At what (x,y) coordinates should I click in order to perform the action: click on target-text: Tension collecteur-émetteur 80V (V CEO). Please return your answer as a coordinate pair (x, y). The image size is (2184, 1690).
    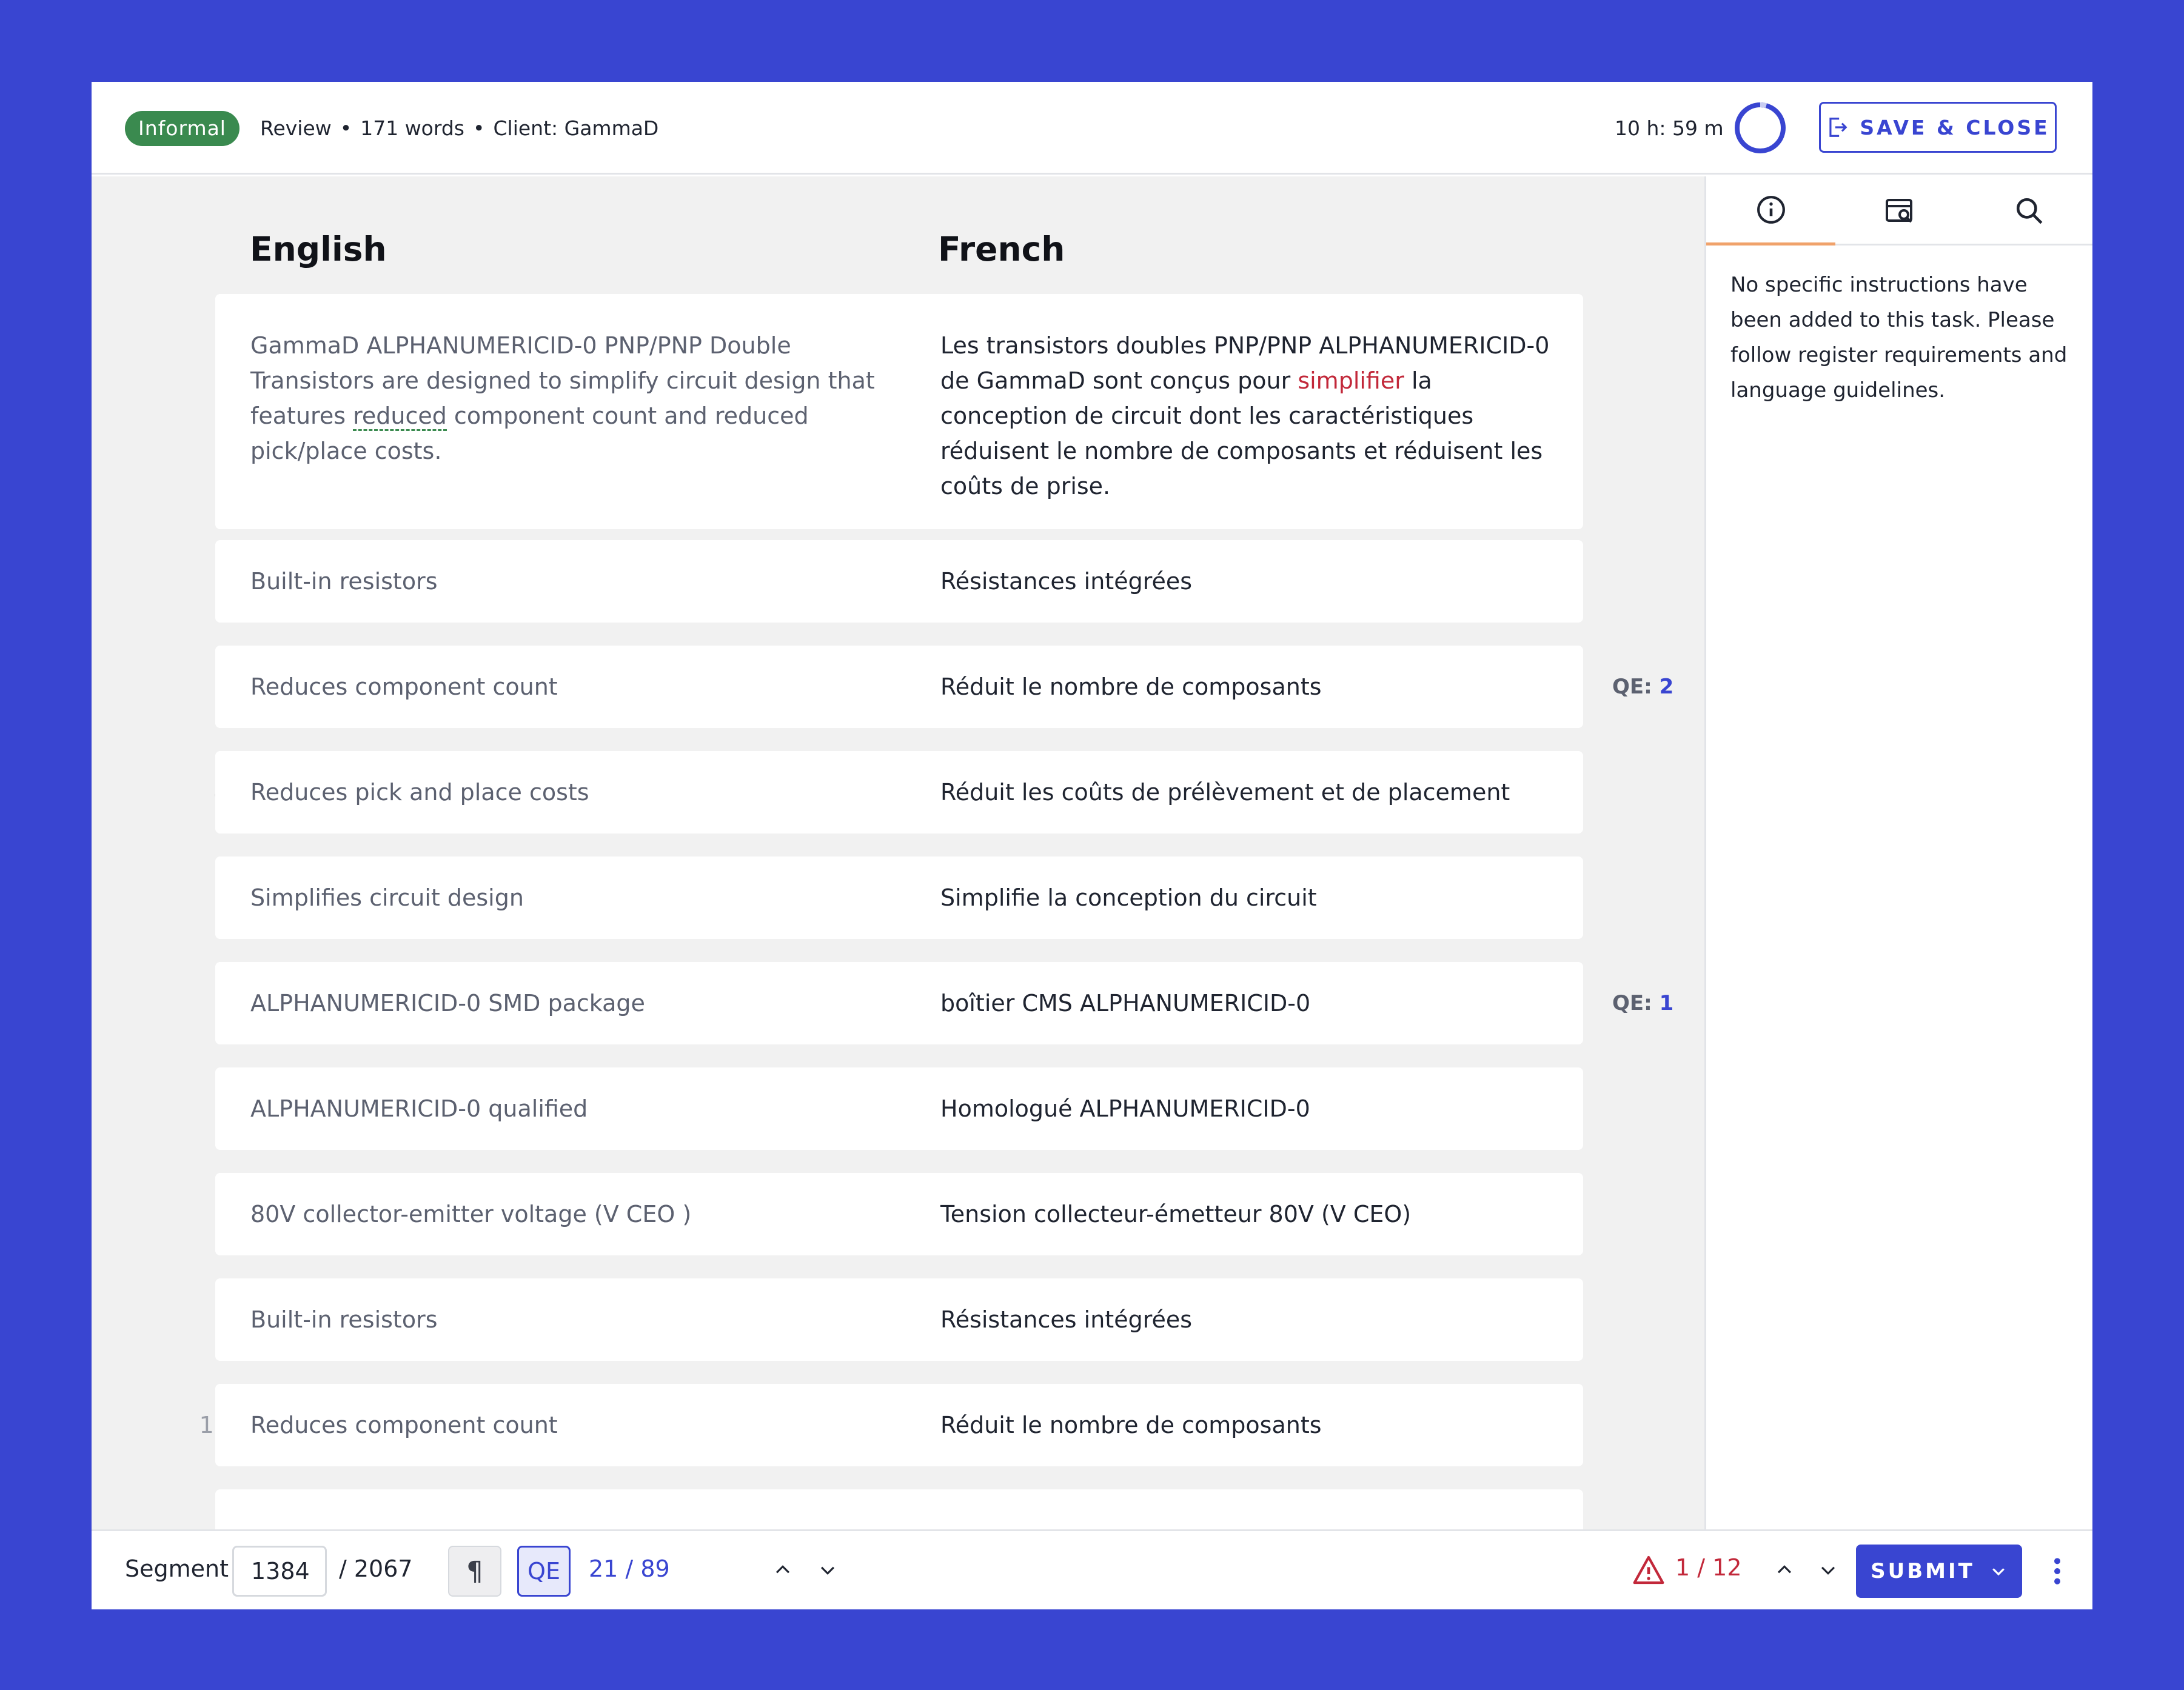
    Looking at the image, I should click on (1249, 1214).